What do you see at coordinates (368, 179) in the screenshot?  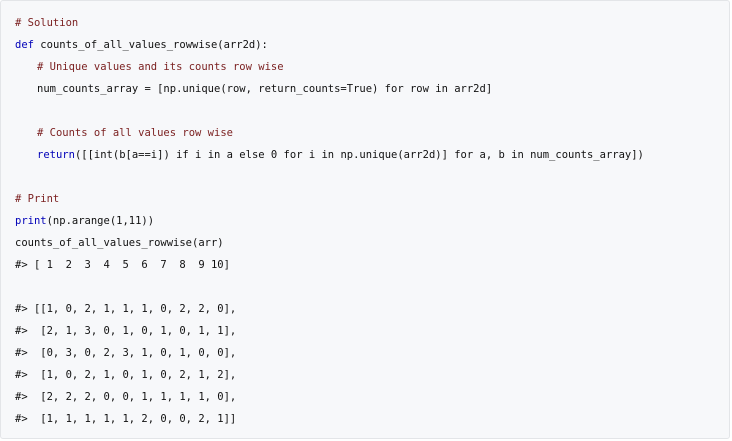 I see `code-line-8-blank` at bounding box center [368, 179].